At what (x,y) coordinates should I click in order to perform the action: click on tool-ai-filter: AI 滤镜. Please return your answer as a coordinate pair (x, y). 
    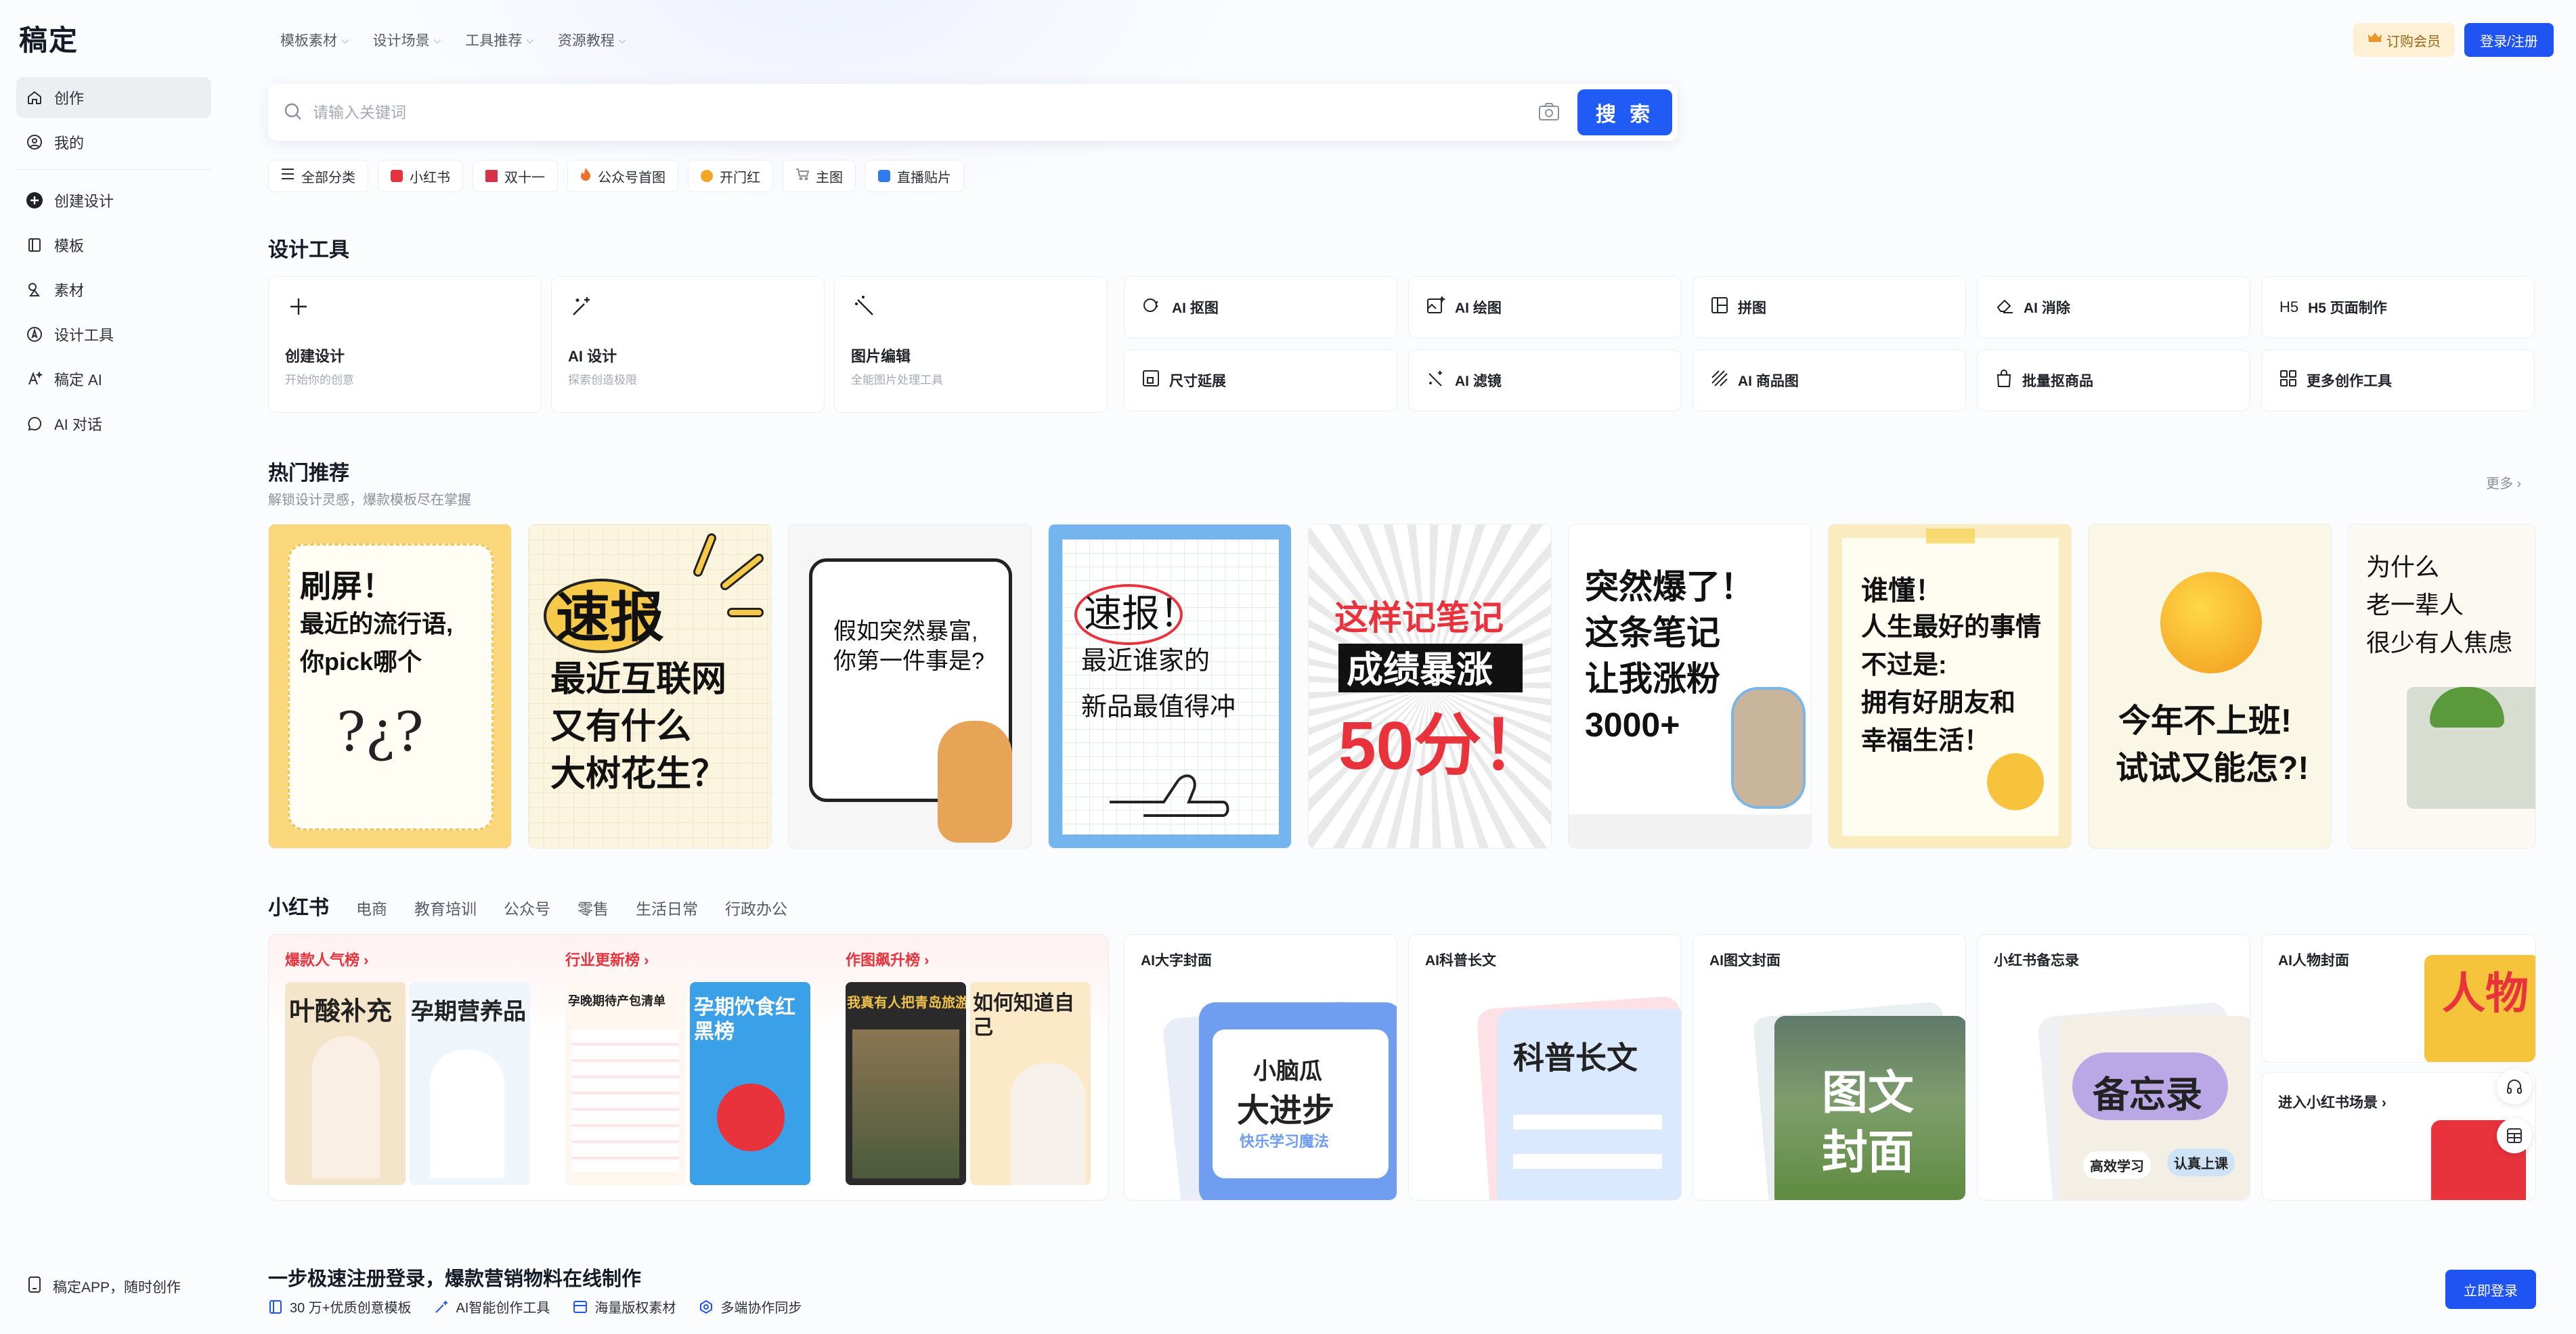
    Looking at the image, I should click on (1545, 380).